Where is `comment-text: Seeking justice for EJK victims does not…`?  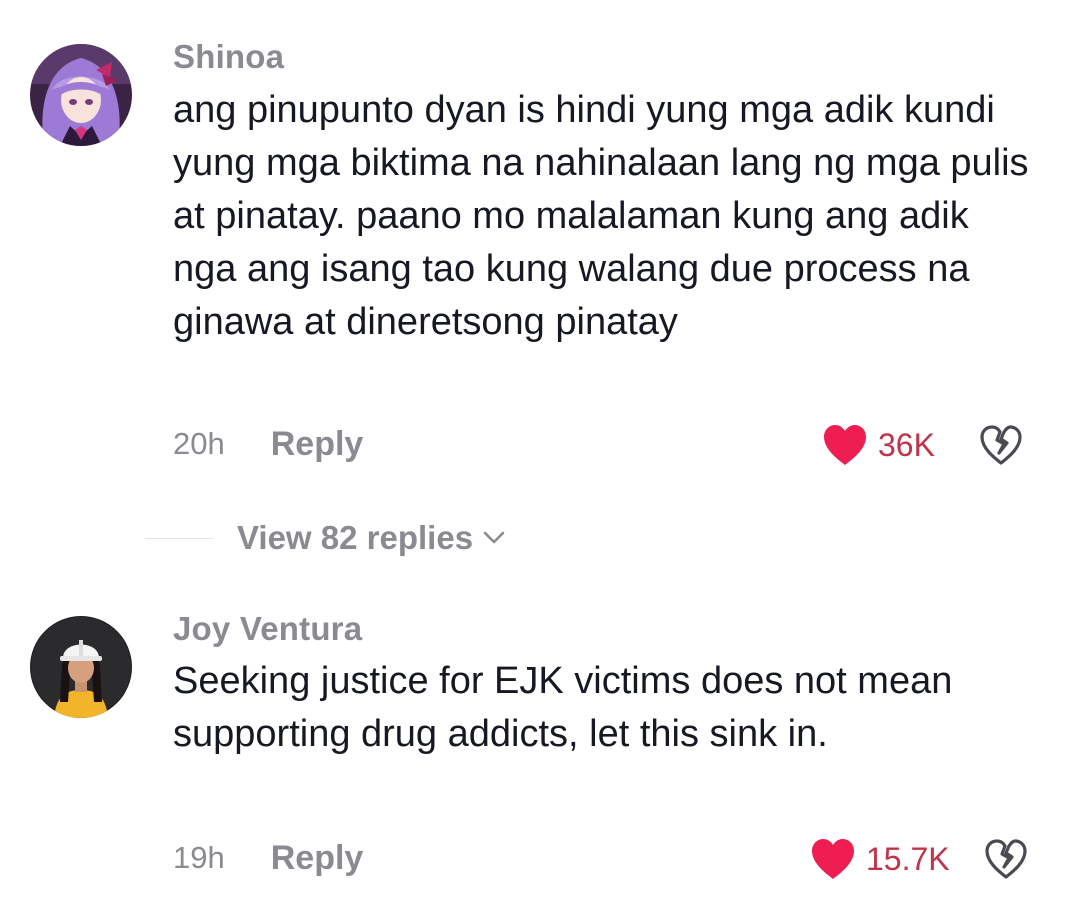 comment-text: Seeking justice for EJK victims does not… is located at coordinates (563, 707).